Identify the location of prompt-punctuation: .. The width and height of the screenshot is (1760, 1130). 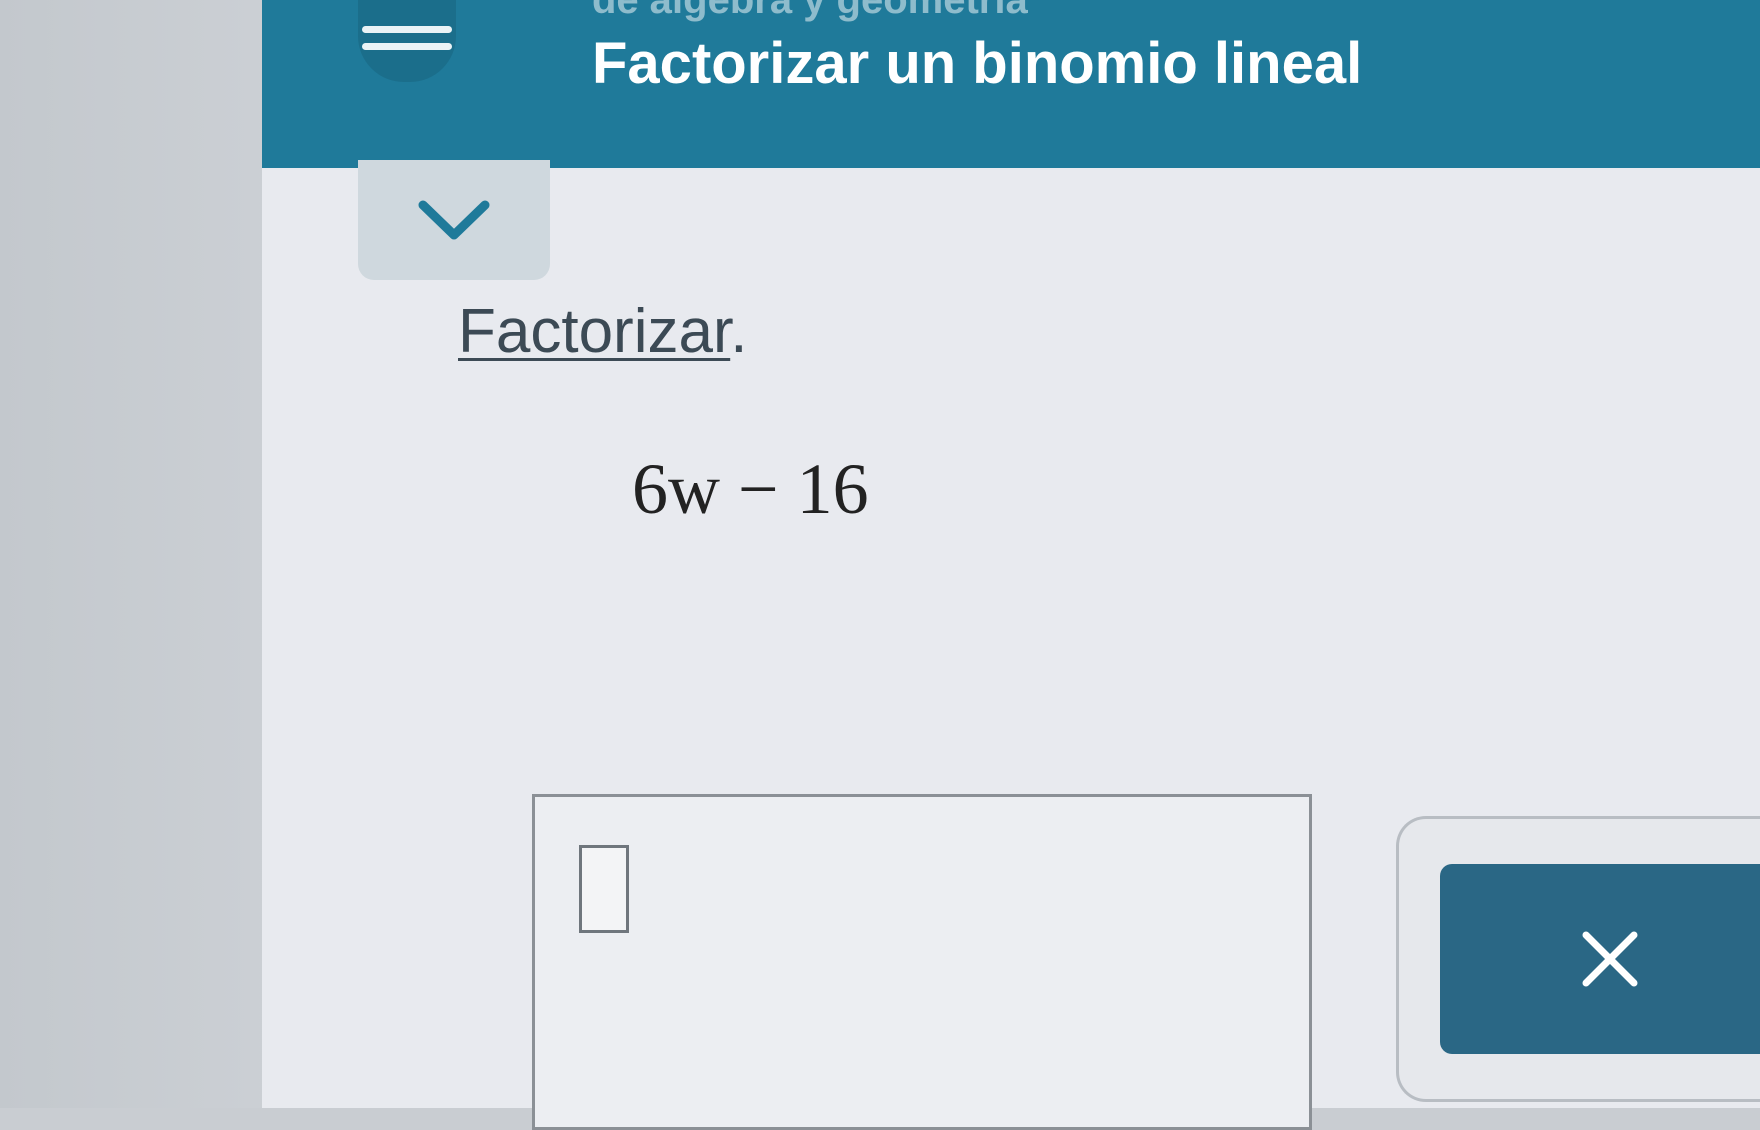
(739, 331).